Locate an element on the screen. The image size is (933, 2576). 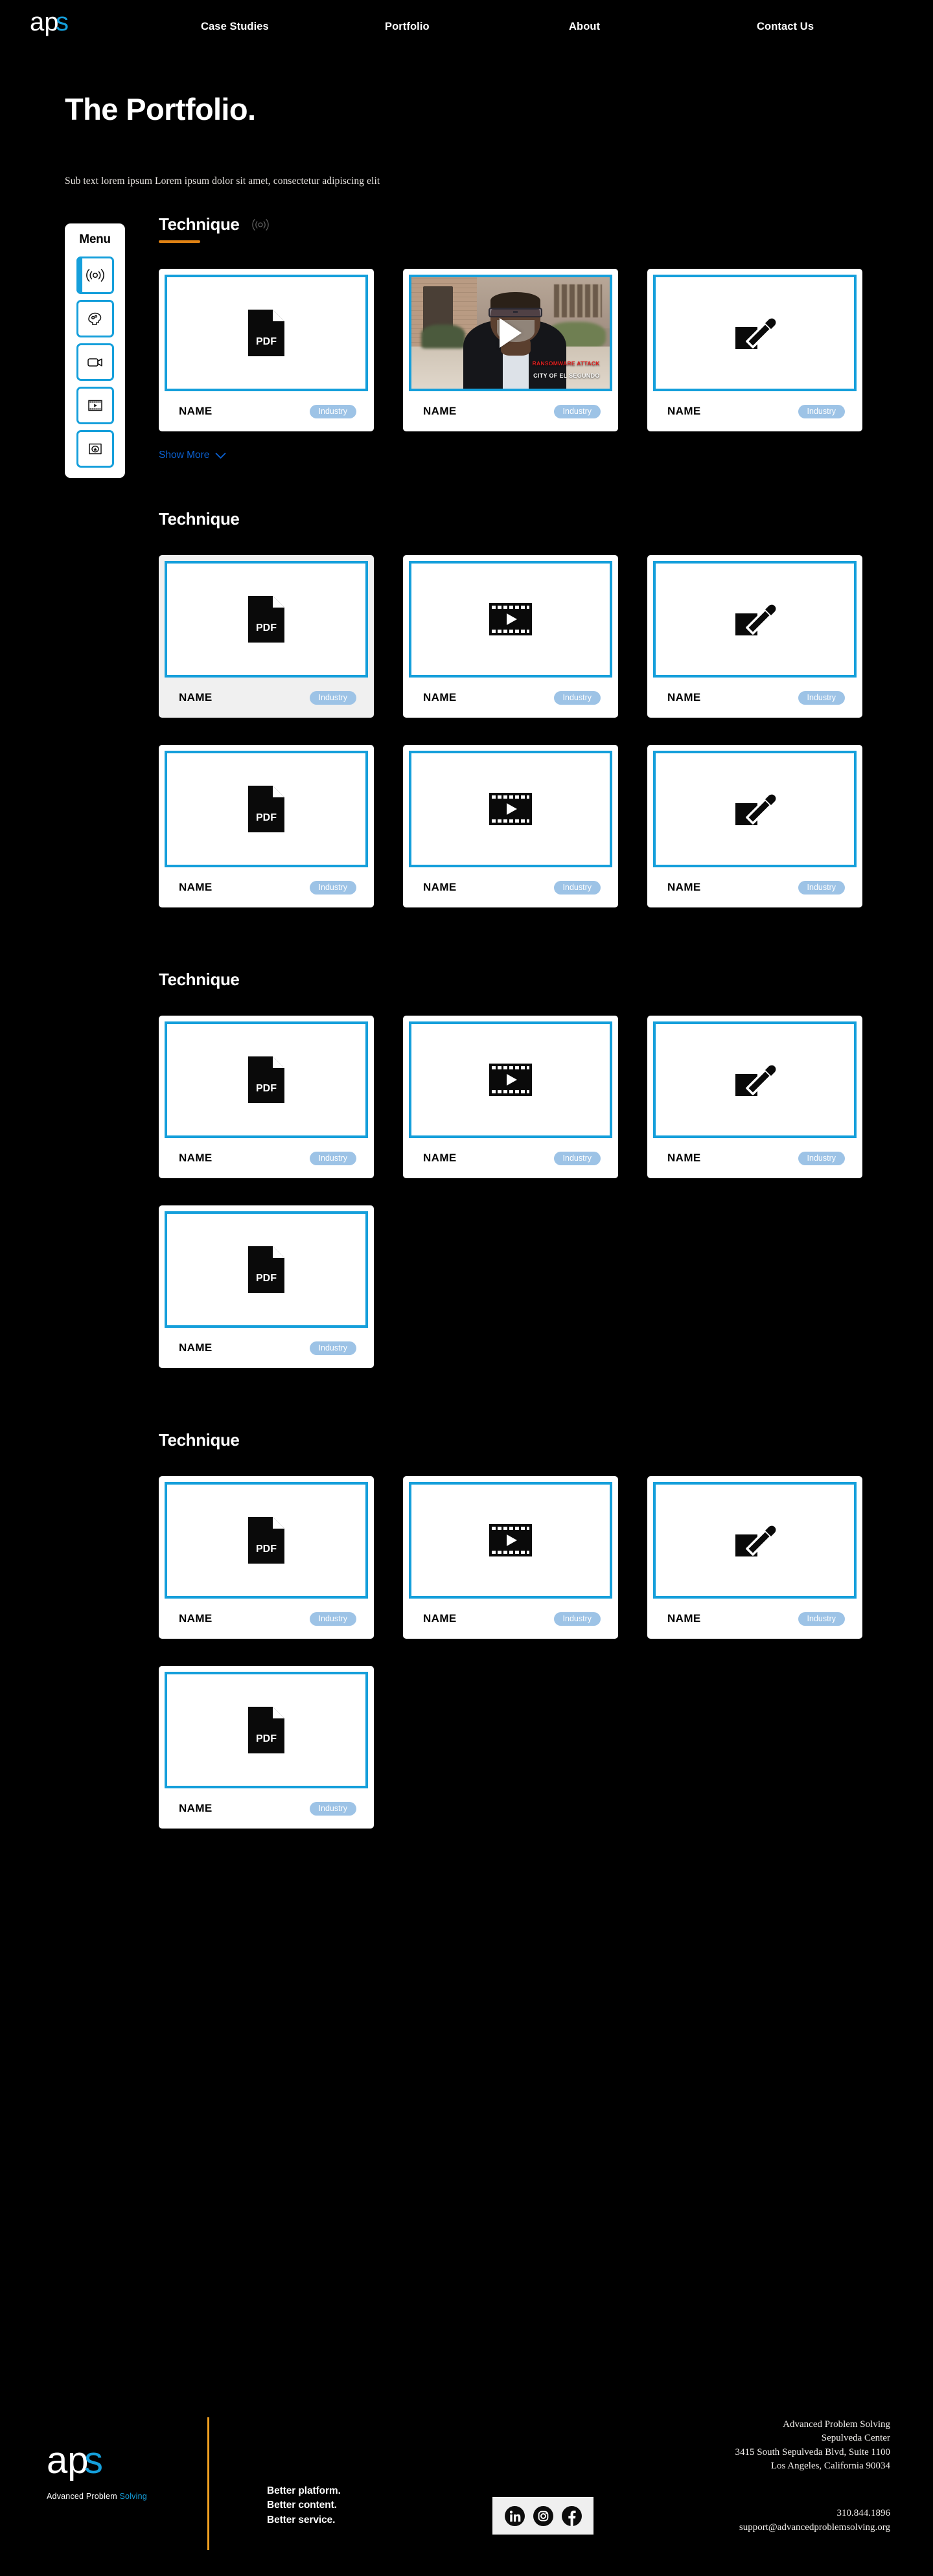
sticker-star-icon is located at coordinates (95, 450).